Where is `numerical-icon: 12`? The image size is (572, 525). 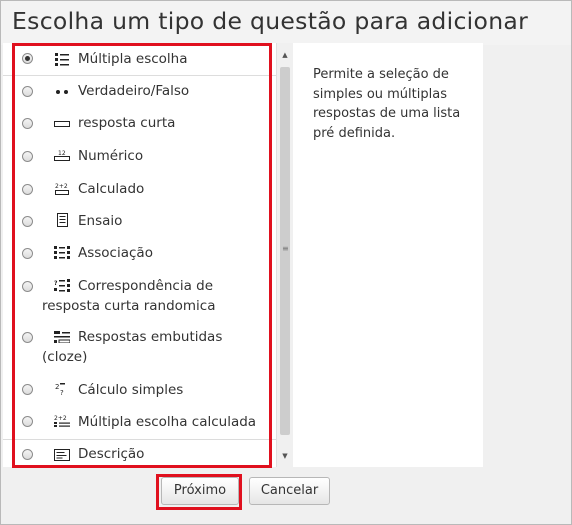 numerical-icon: 12 is located at coordinates (62, 155).